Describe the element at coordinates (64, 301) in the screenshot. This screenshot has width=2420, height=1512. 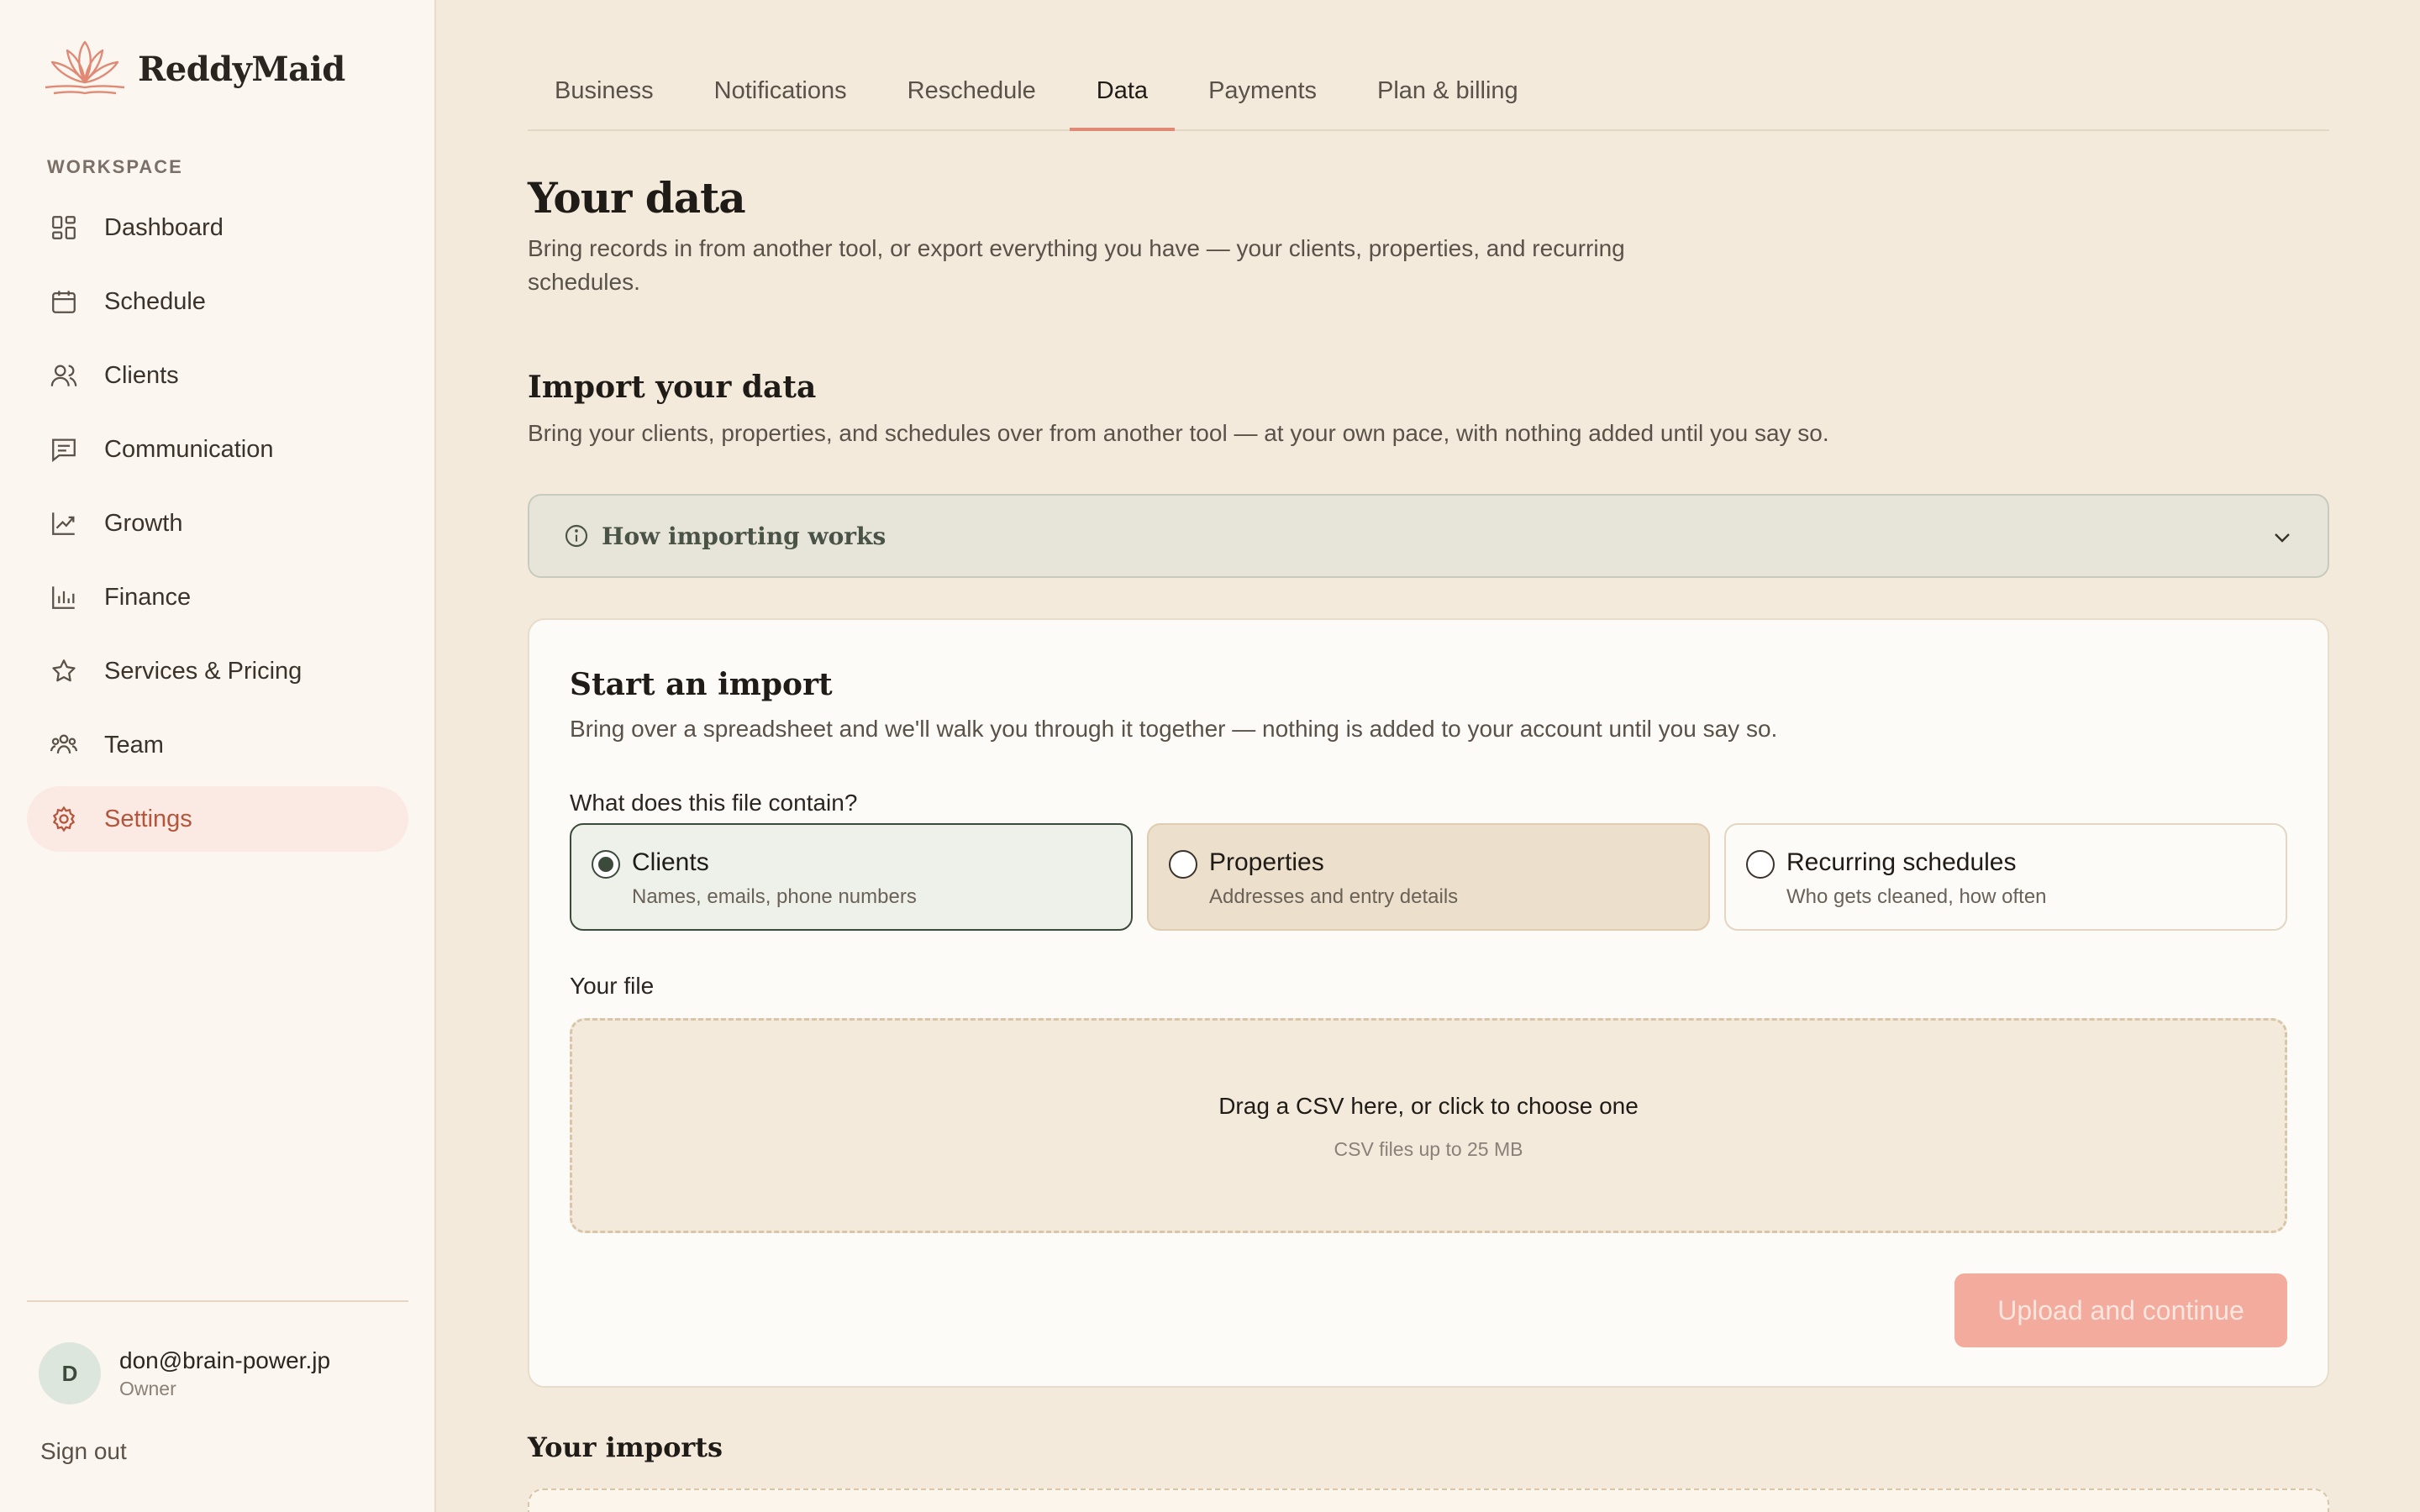
I see `calendar-icon` at that location.